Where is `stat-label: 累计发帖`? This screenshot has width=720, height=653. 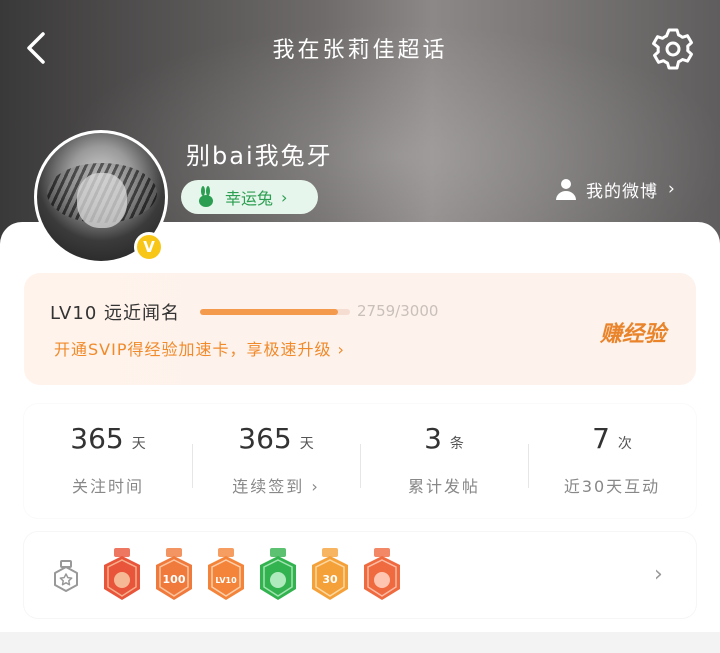 stat-label: 累计发帖 is located at coordinates (443, 486).